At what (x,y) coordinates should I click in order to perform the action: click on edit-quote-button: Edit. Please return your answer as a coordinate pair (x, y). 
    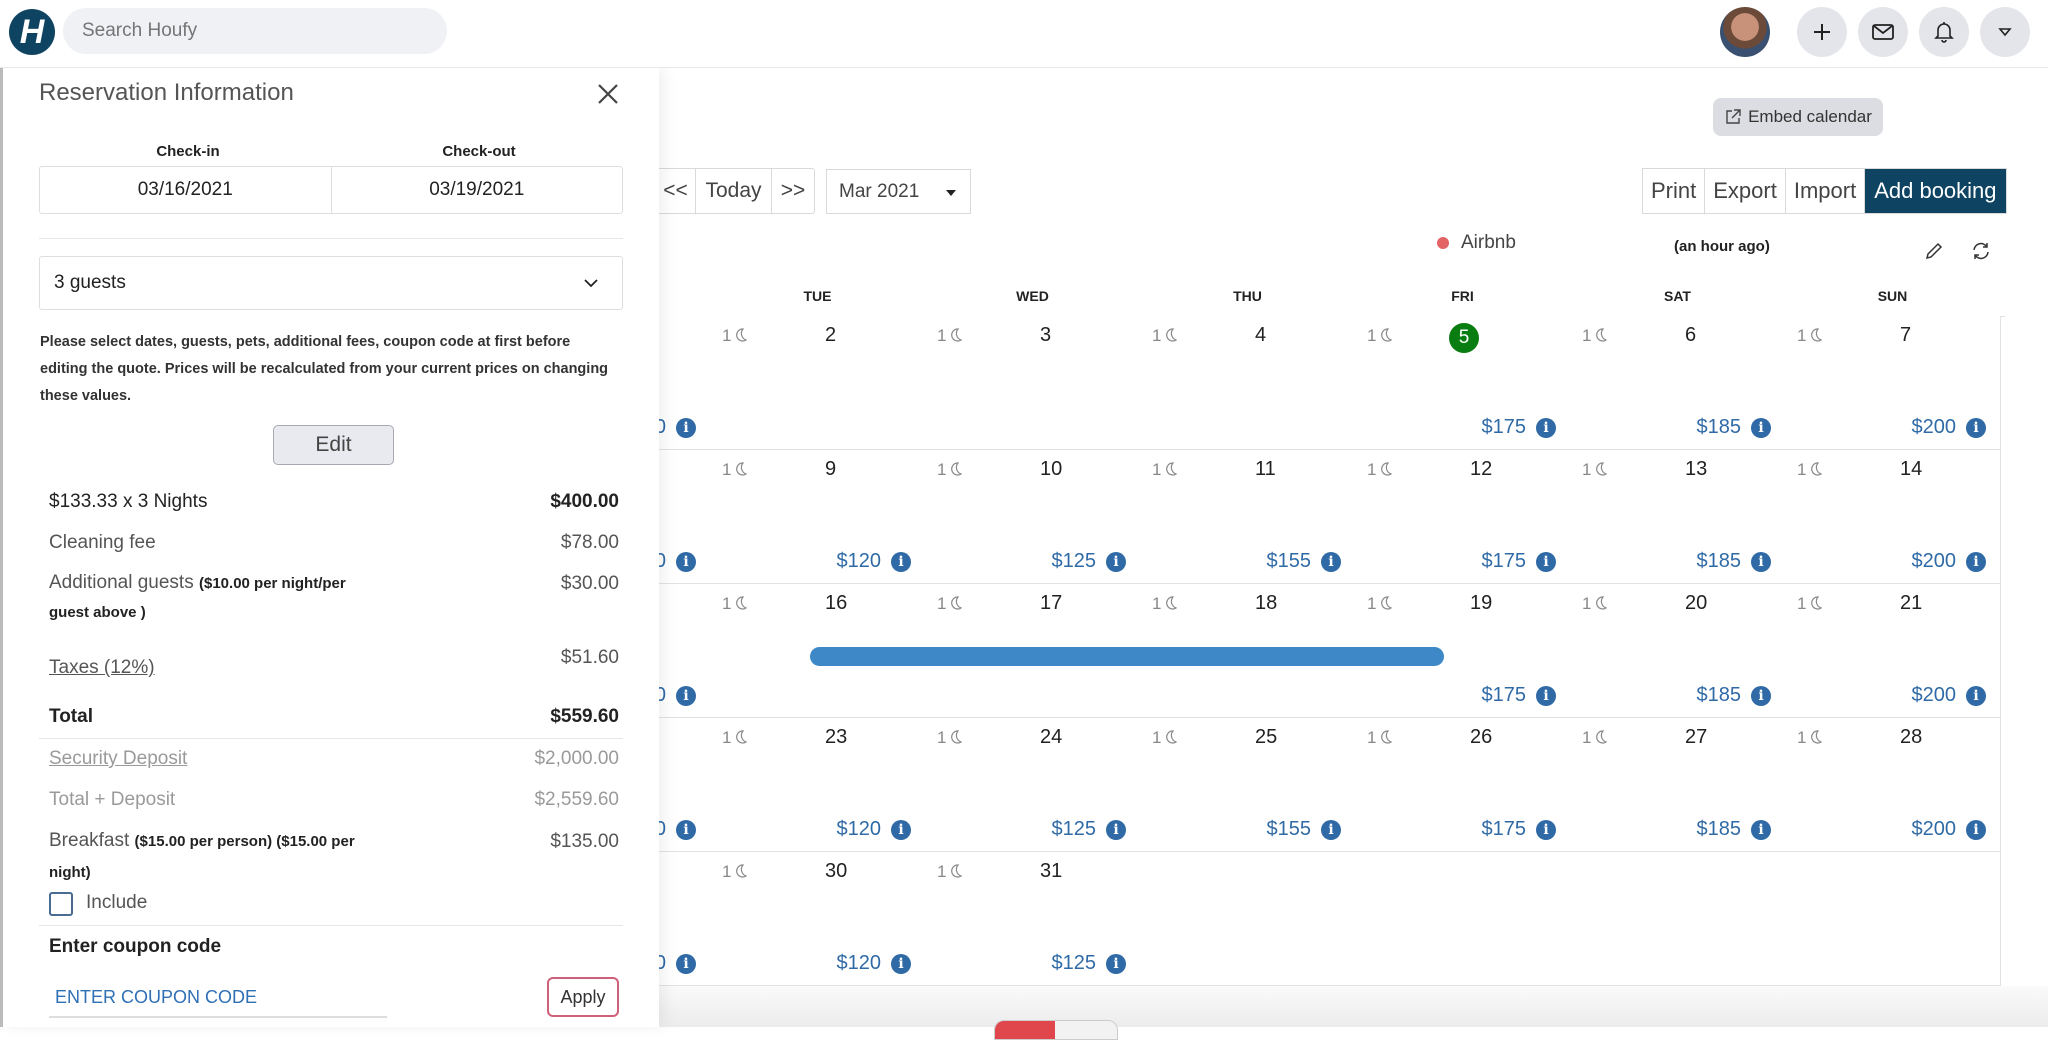
    Looking at the image, I should click on (333, 445).